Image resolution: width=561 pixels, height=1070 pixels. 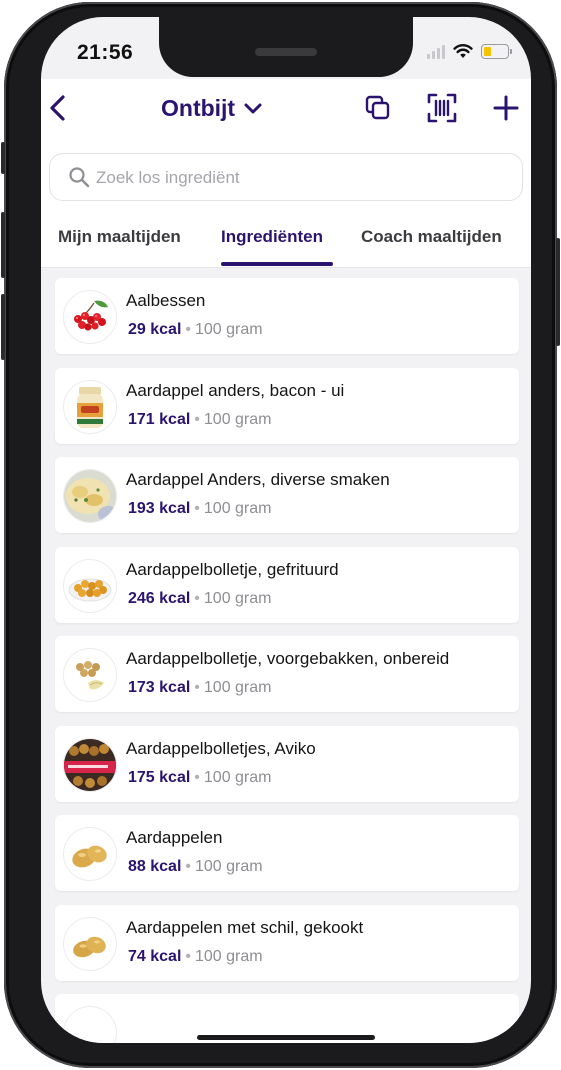 What do you see at coordinates (90, 317) in the screenshot?
I see `redcurrant-image` at bounding box center [90, 317].